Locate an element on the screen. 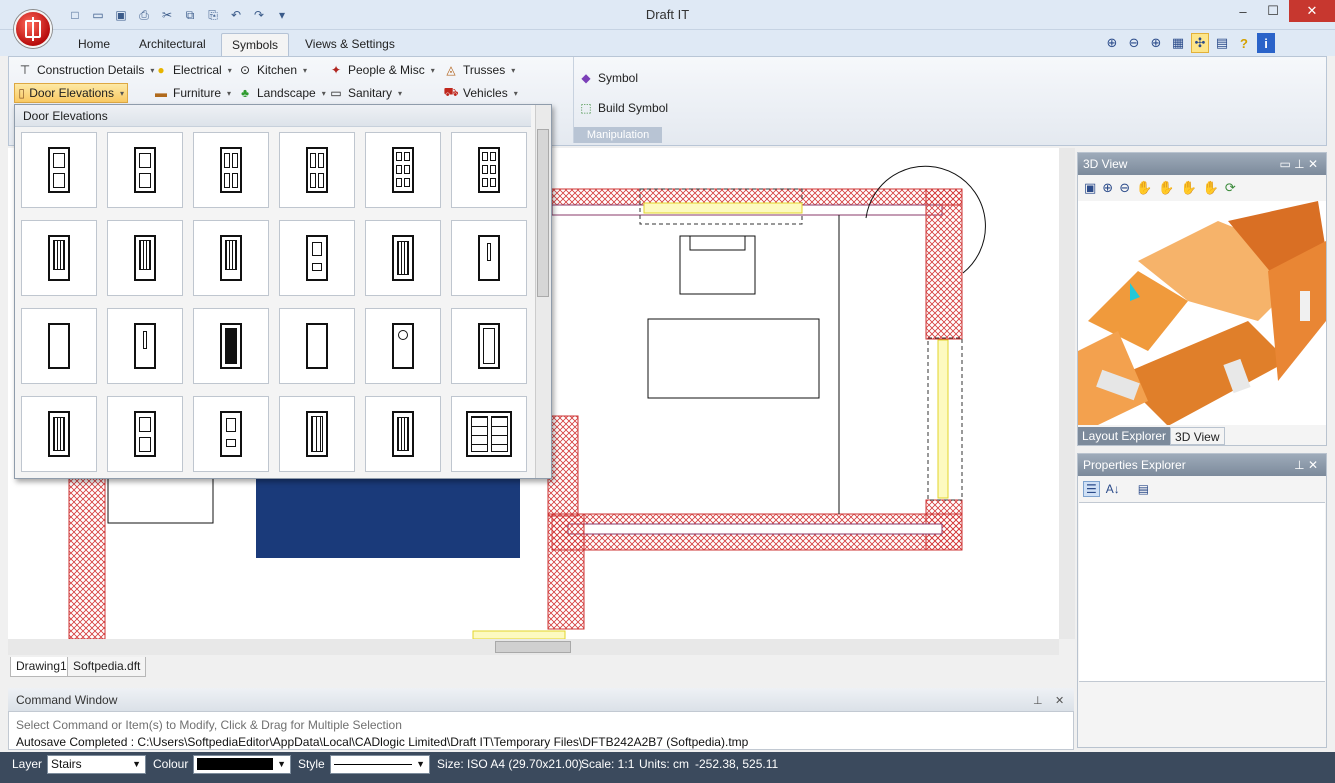 The image size is (1335, 783). command-pin-icon: ⊥ is located at coordinates (1038, 700).